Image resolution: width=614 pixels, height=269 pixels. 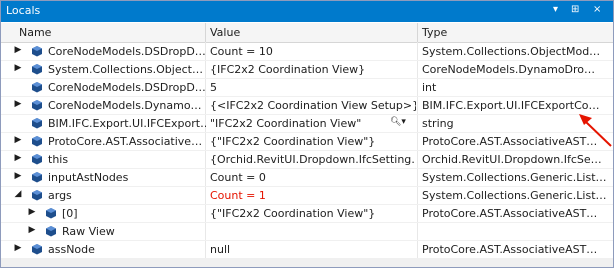 I want to click on horizontal-scrollbar, so click(x=307, y=263).